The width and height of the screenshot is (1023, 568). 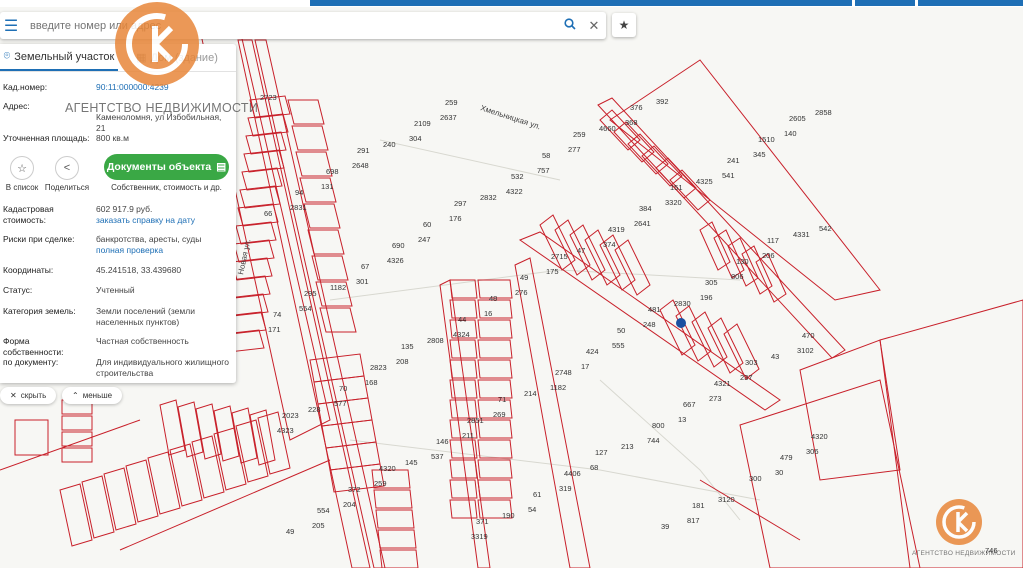 I want to click on plot-number-label: 168, so click(x=371, y=382).